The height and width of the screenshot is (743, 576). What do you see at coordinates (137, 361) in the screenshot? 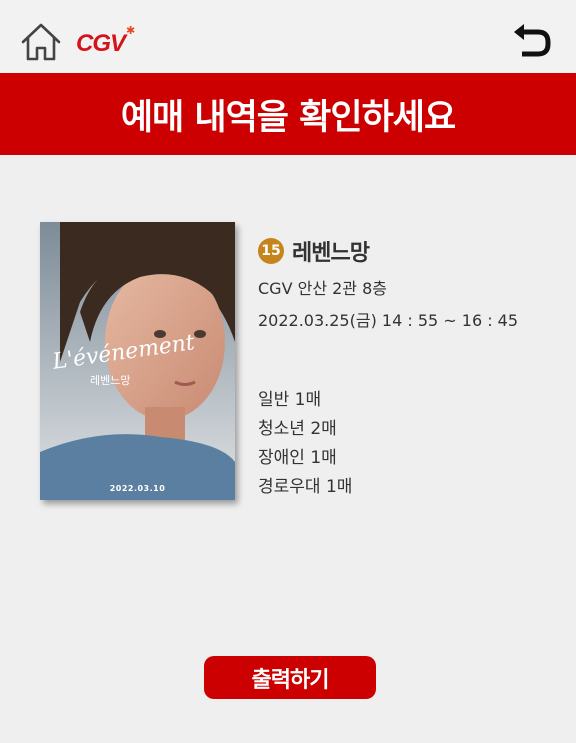
I see `movie-poster: L'événement 레벤느망 2022.03.10` at bounding box center [137, 361].